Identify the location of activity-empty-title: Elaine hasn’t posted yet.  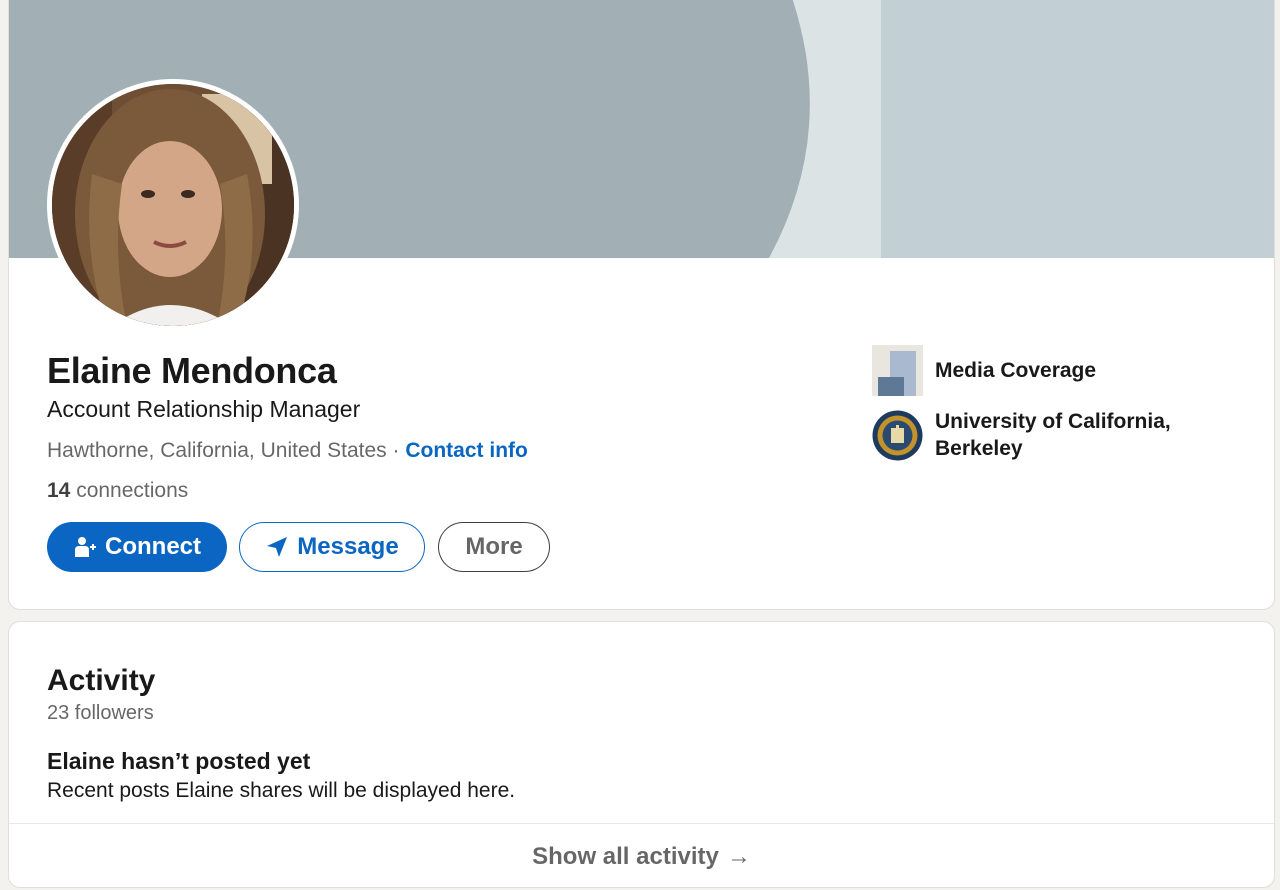
(179, 761).